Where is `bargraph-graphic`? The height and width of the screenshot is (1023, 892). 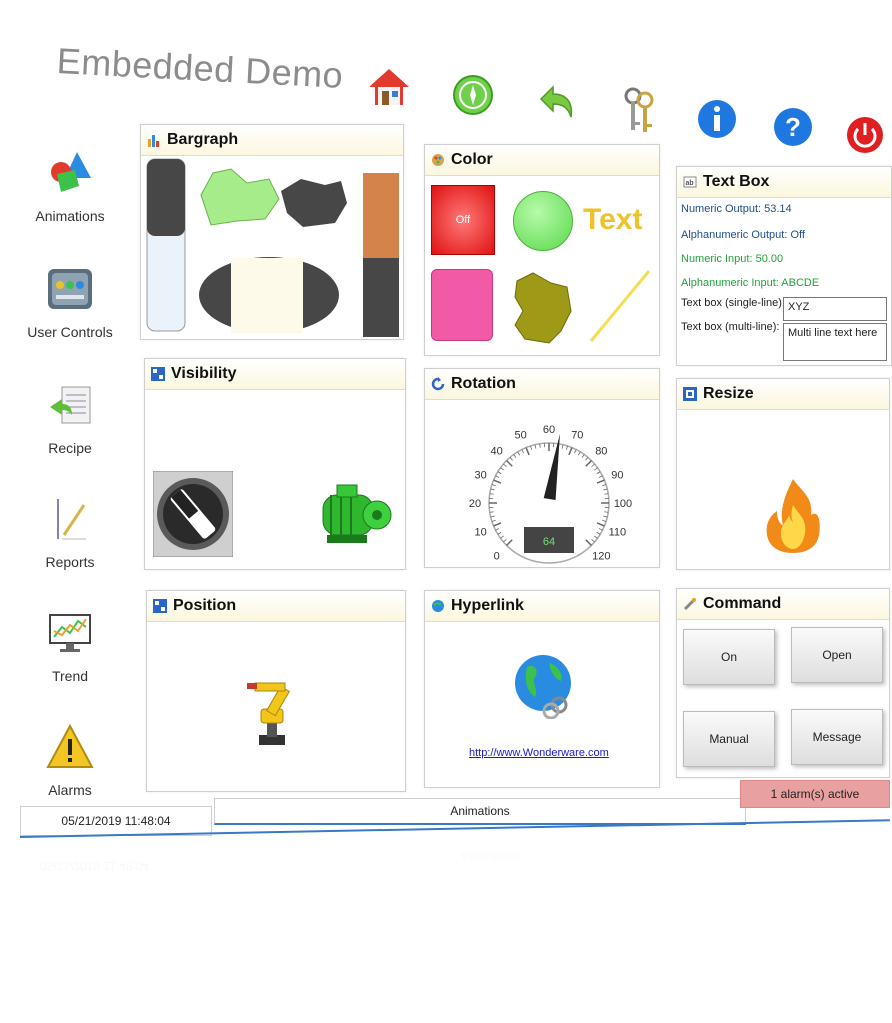 bargraph-graphic is located at coordinates (272, 247).